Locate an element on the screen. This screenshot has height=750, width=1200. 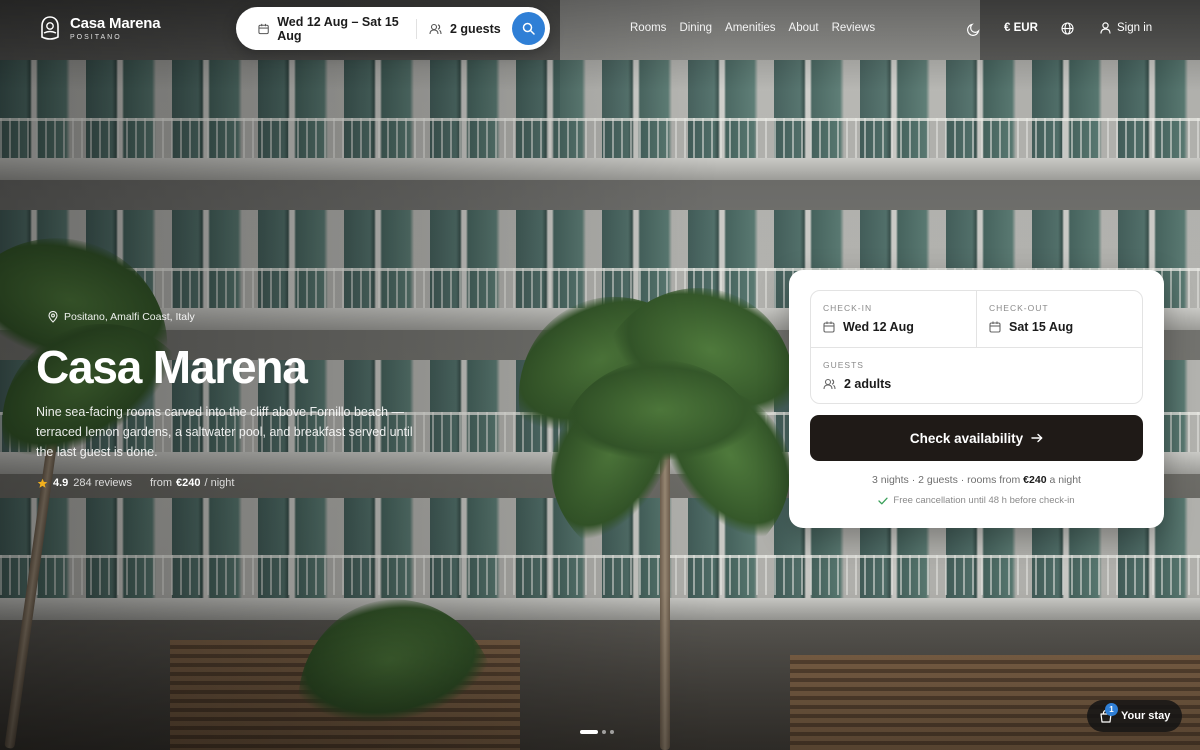
top-overlay is located at coordinates (600, 45).